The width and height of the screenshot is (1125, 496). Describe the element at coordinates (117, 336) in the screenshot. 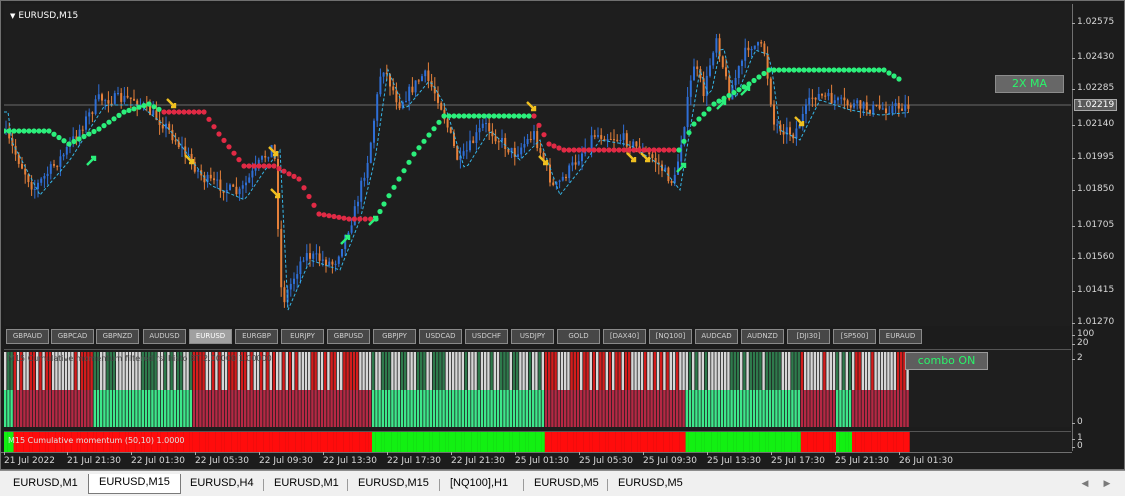

I see `symbol-button-gbpnzd: GBPNZD` at that location.